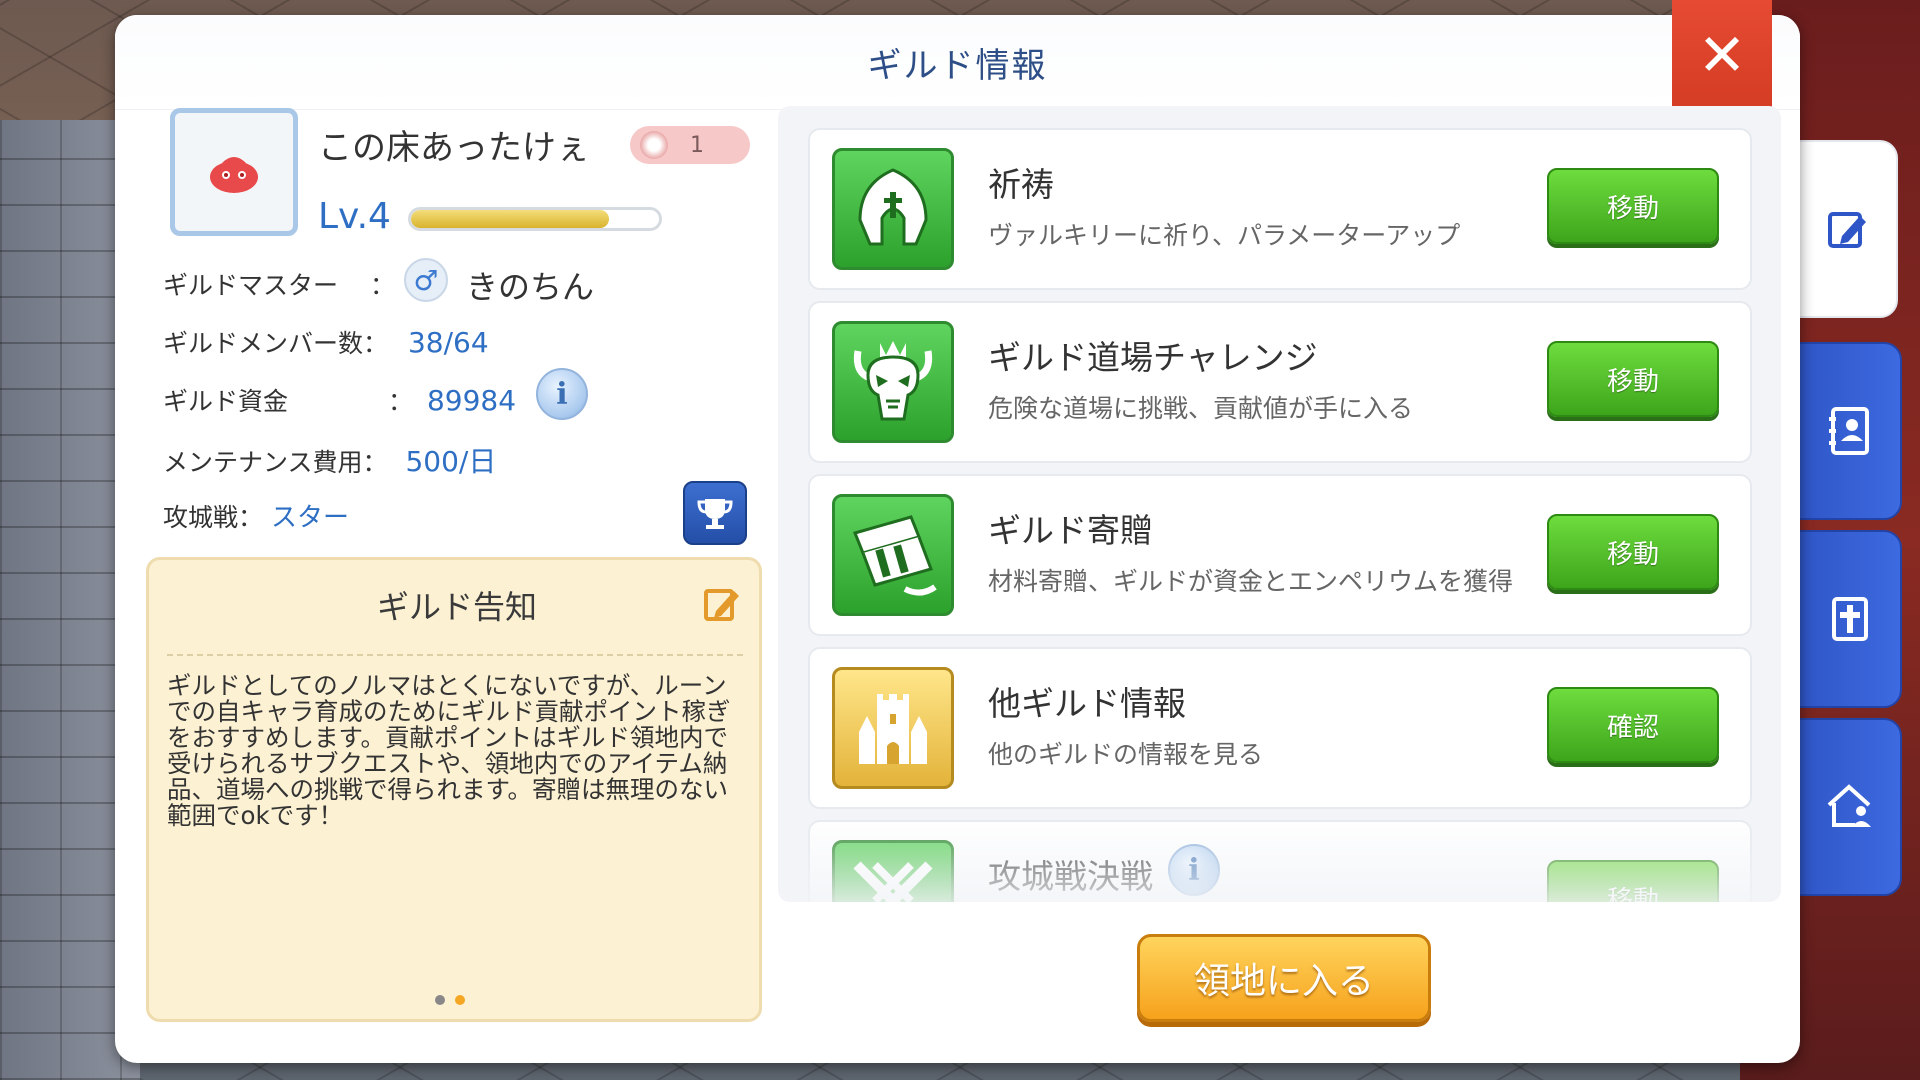 The image size is (1920, 1080). Describe the element at coordinates (382, 285) in the screenshot. I see `master-colon: ：` at that location.